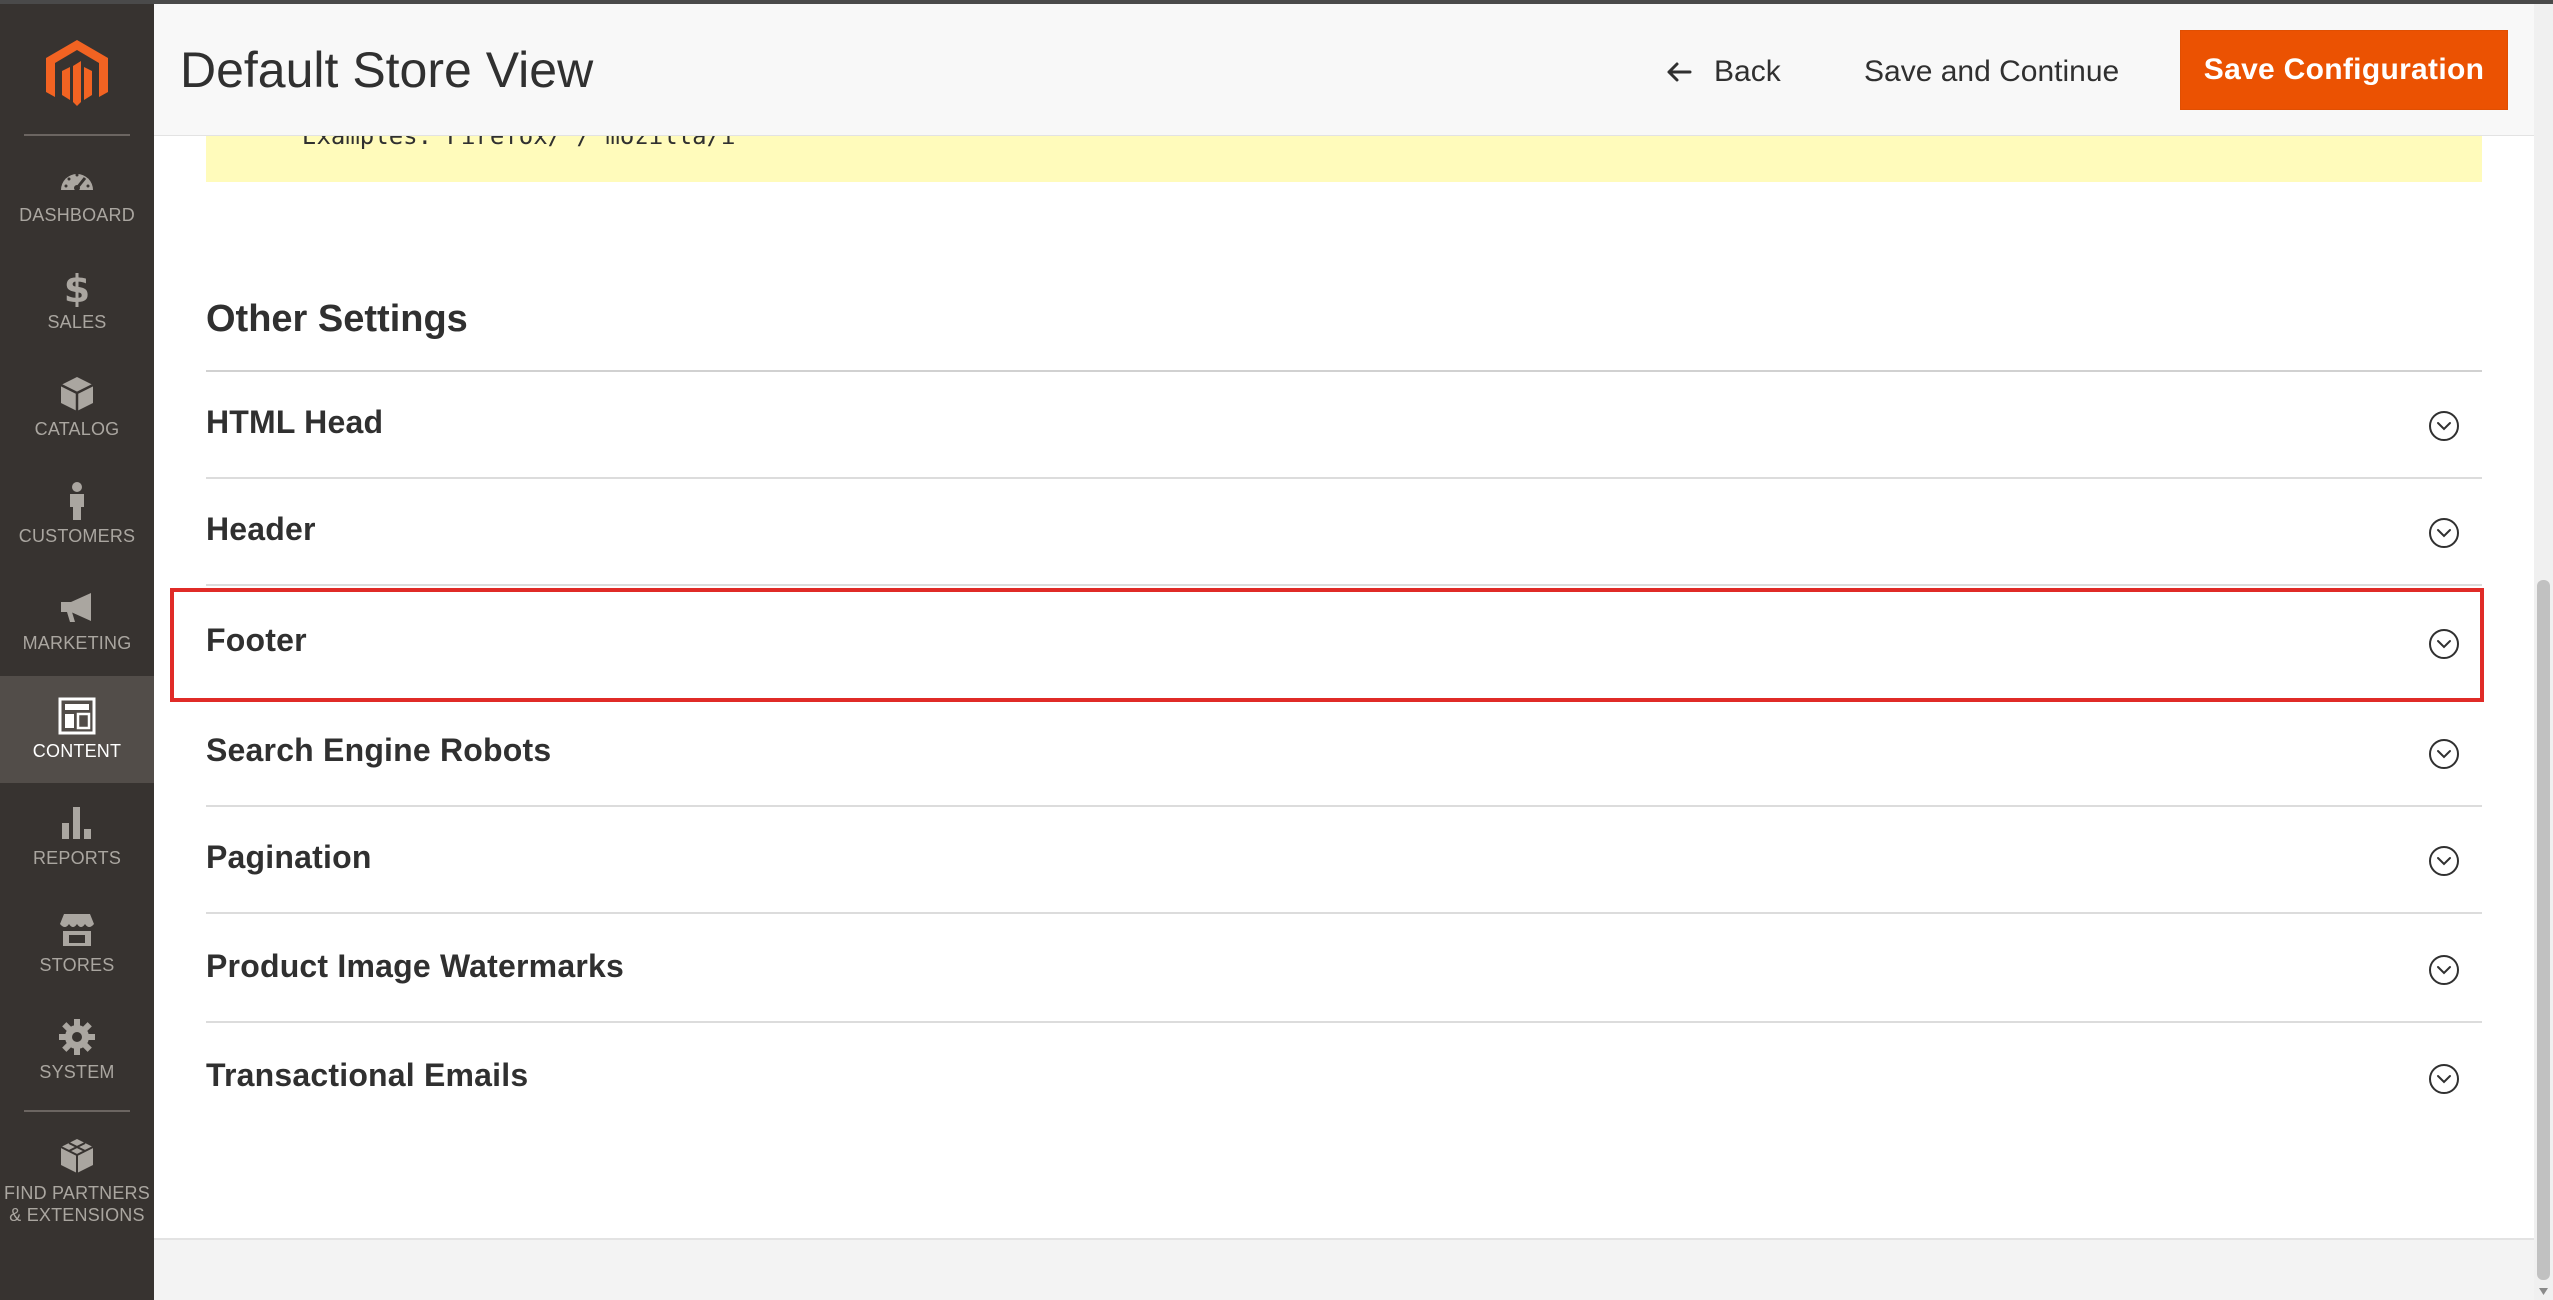  What do you see at coordinates (1344, 1078) in the screenshot?
I see `group-transactional-emails: Transactional Emails` at bounding box center [1344, 1078].